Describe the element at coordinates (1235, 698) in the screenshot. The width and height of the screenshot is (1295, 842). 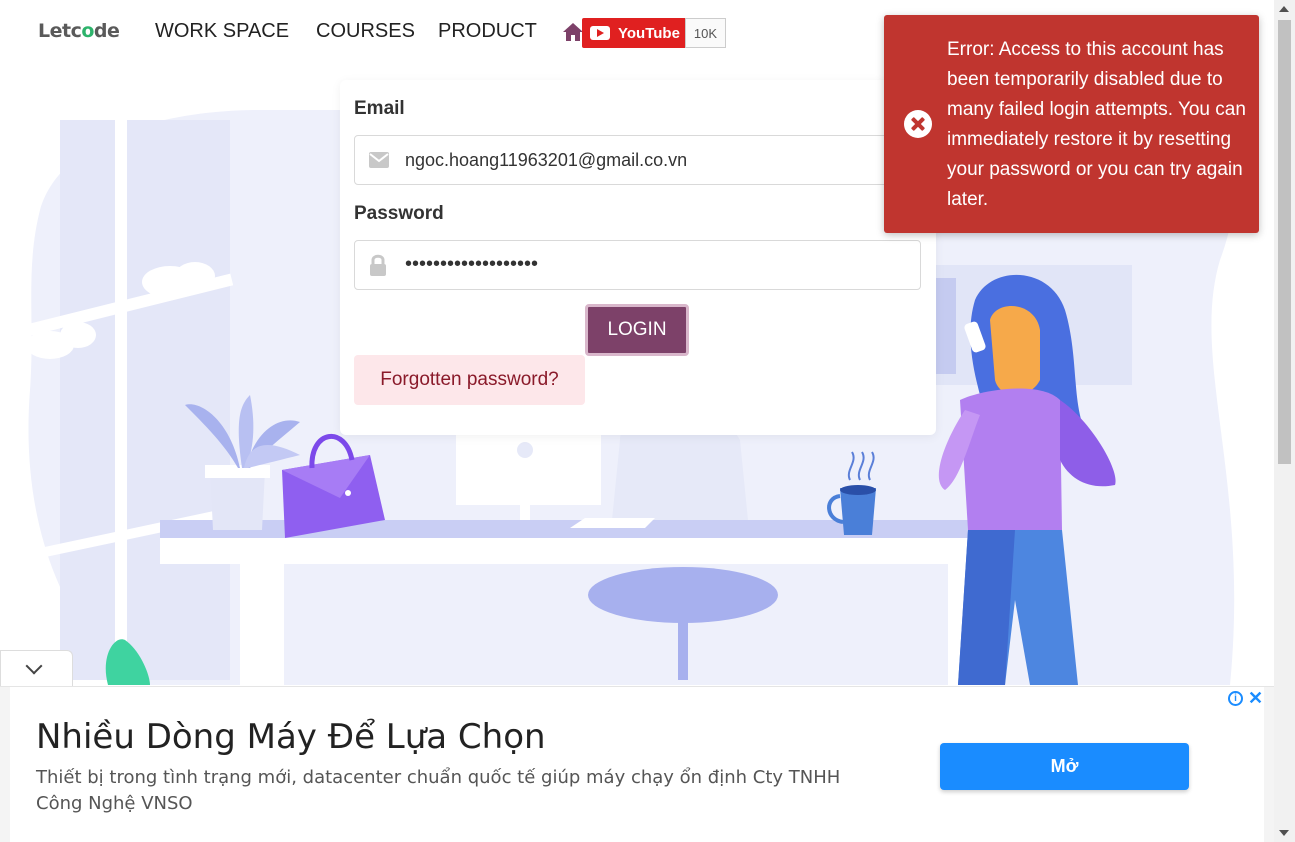
I see `info-icon: i` at that location.